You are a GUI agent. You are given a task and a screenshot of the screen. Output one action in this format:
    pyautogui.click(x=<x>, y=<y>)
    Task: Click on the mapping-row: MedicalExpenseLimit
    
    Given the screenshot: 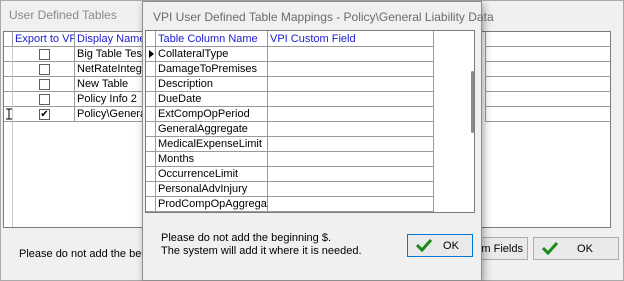 What is the action you would take?
    pyautogui.click(x=310, y=144)
    